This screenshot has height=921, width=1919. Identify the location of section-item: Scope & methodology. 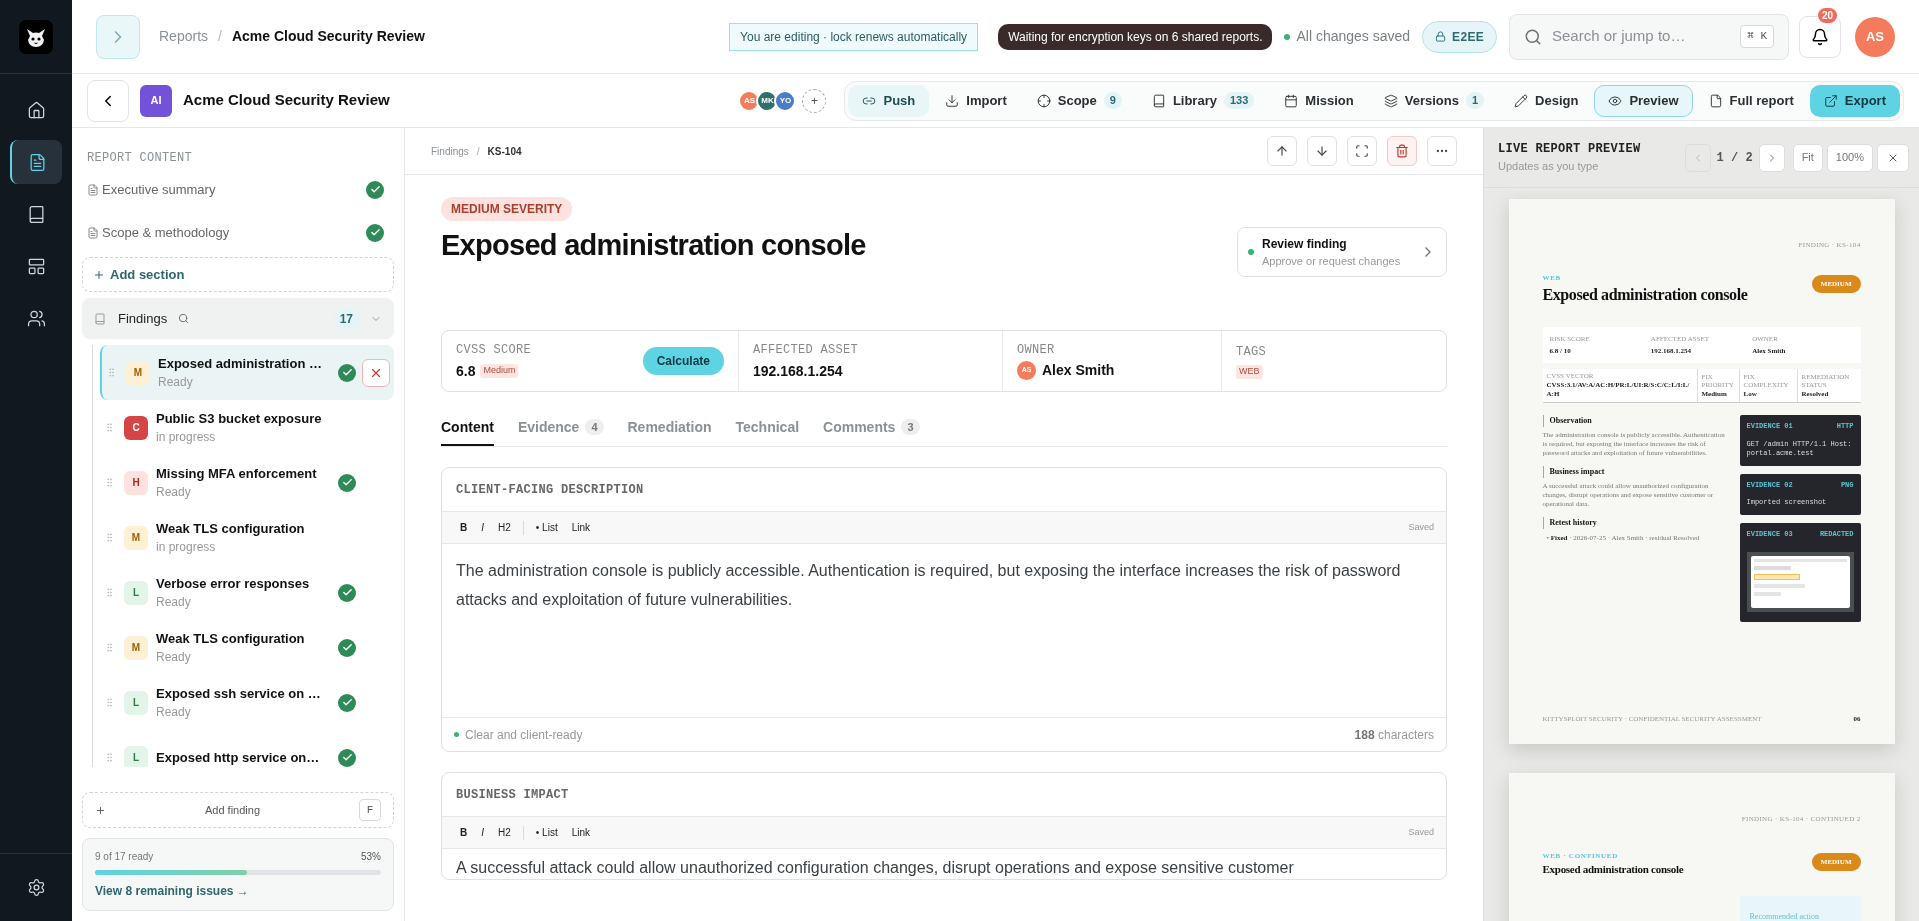
(238, 232).